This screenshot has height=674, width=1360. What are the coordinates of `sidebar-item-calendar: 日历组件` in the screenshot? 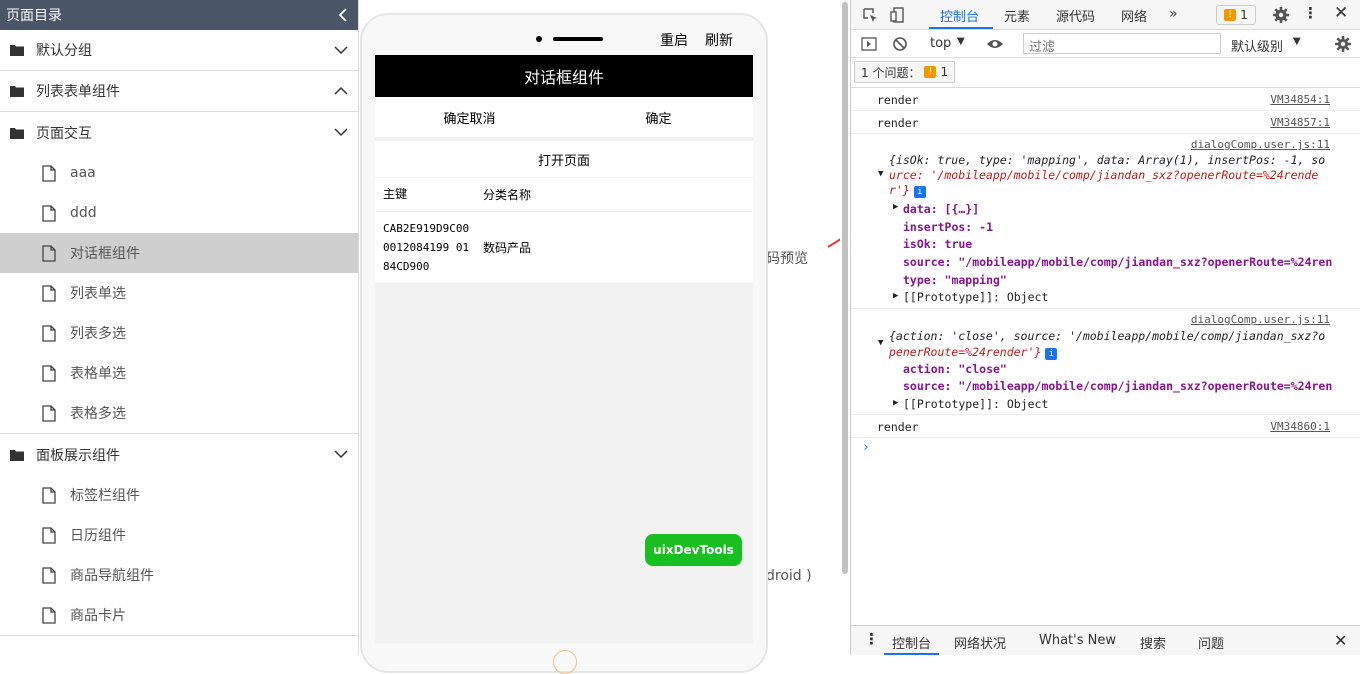 It's located at (179, 535).